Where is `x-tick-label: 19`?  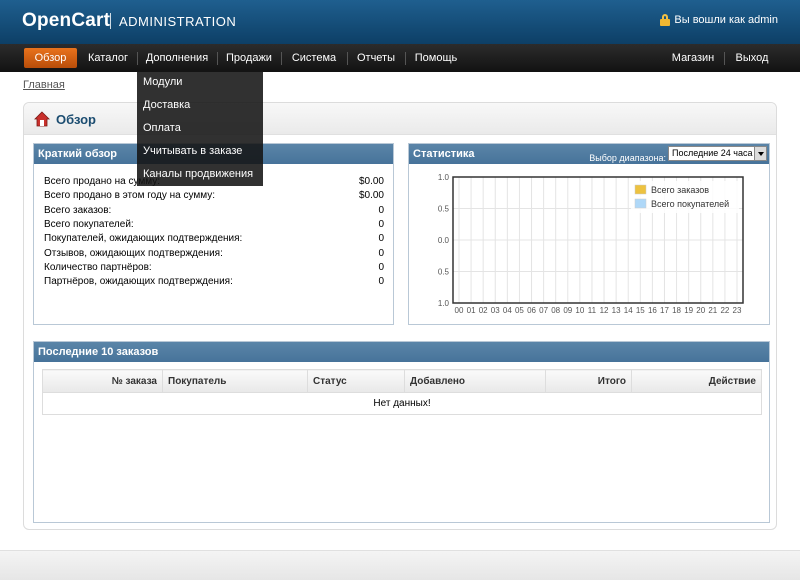
x-tick-label: 19 is located at coordinates (688, 310).